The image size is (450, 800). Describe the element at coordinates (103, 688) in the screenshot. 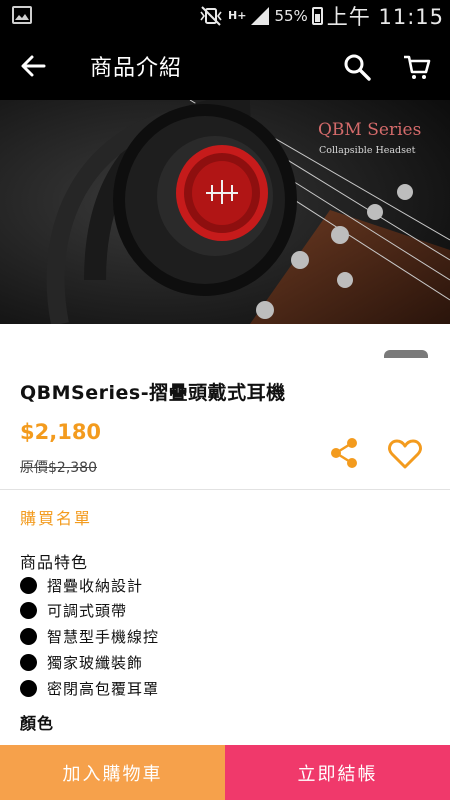

I see `feature-text: 密閉高包覆耳罩` at that location.